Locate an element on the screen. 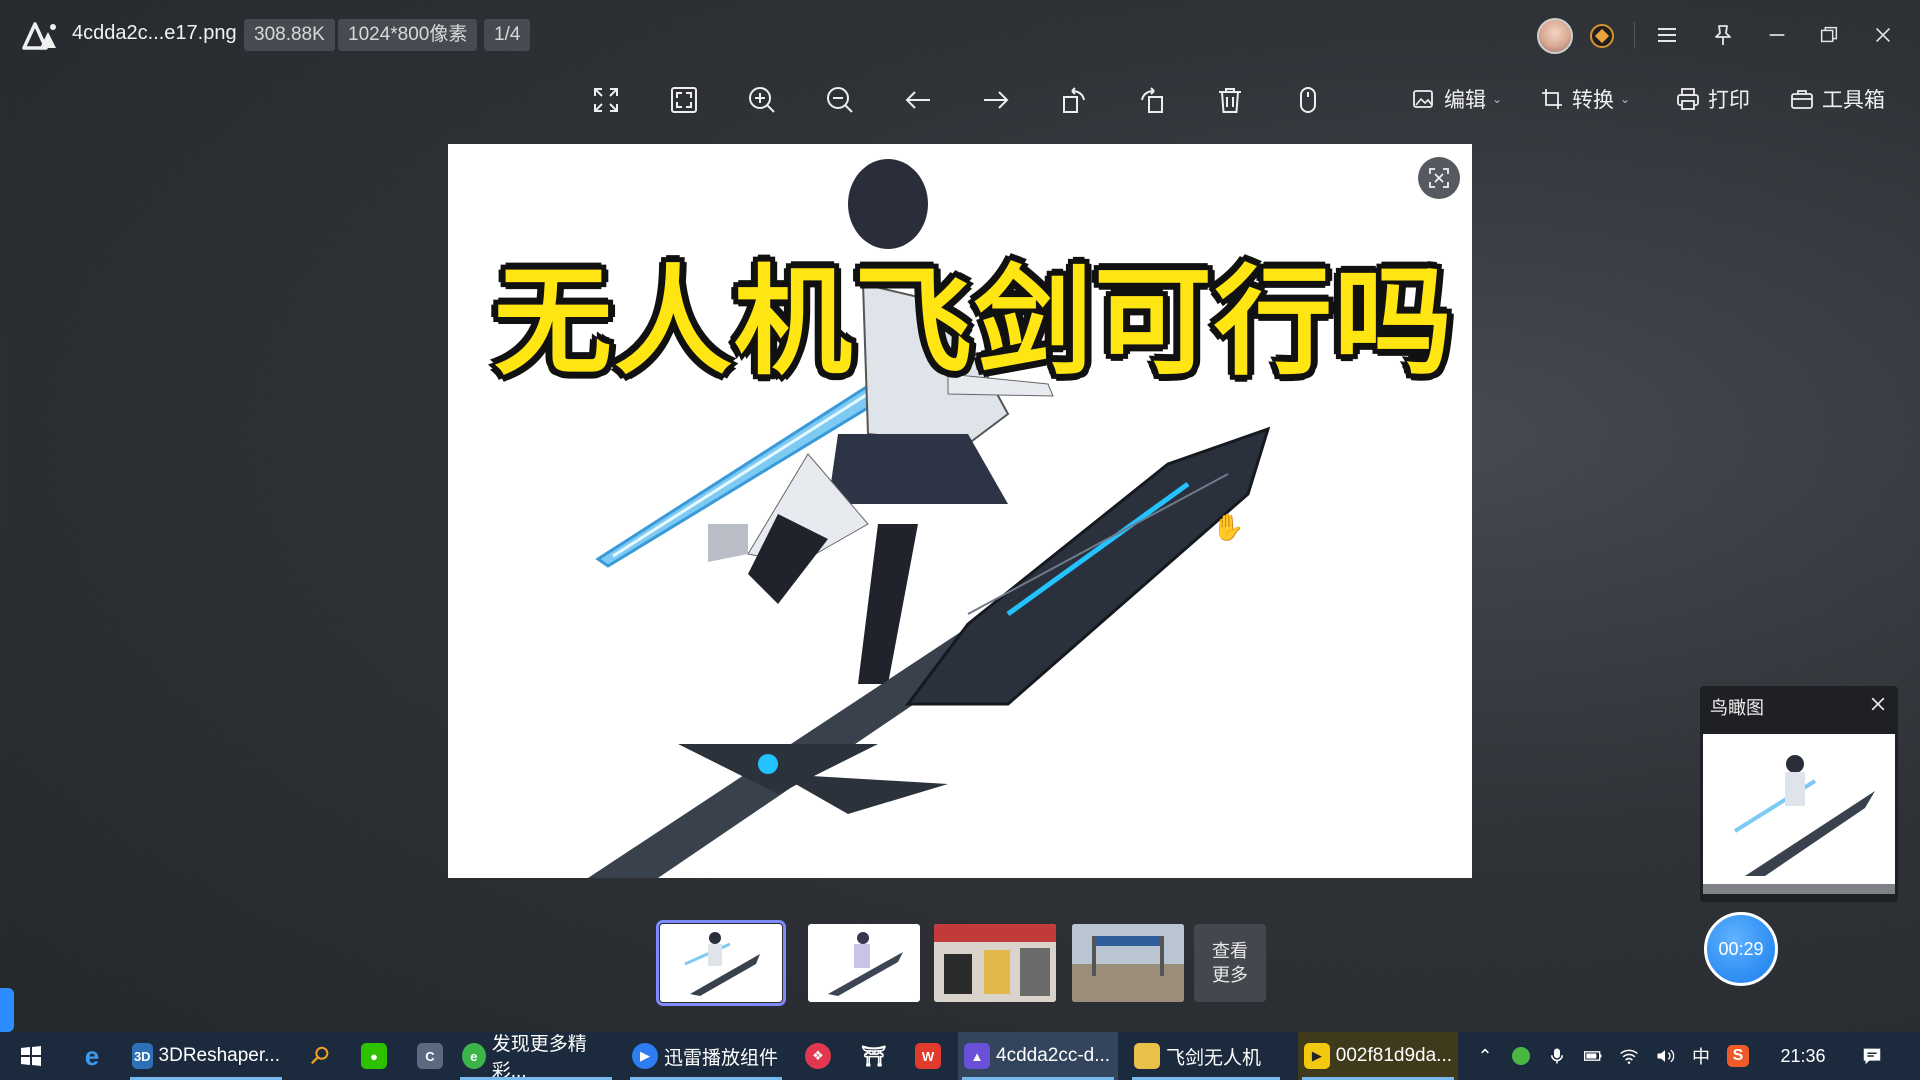  start-button is located at coordinates (31, 1056).